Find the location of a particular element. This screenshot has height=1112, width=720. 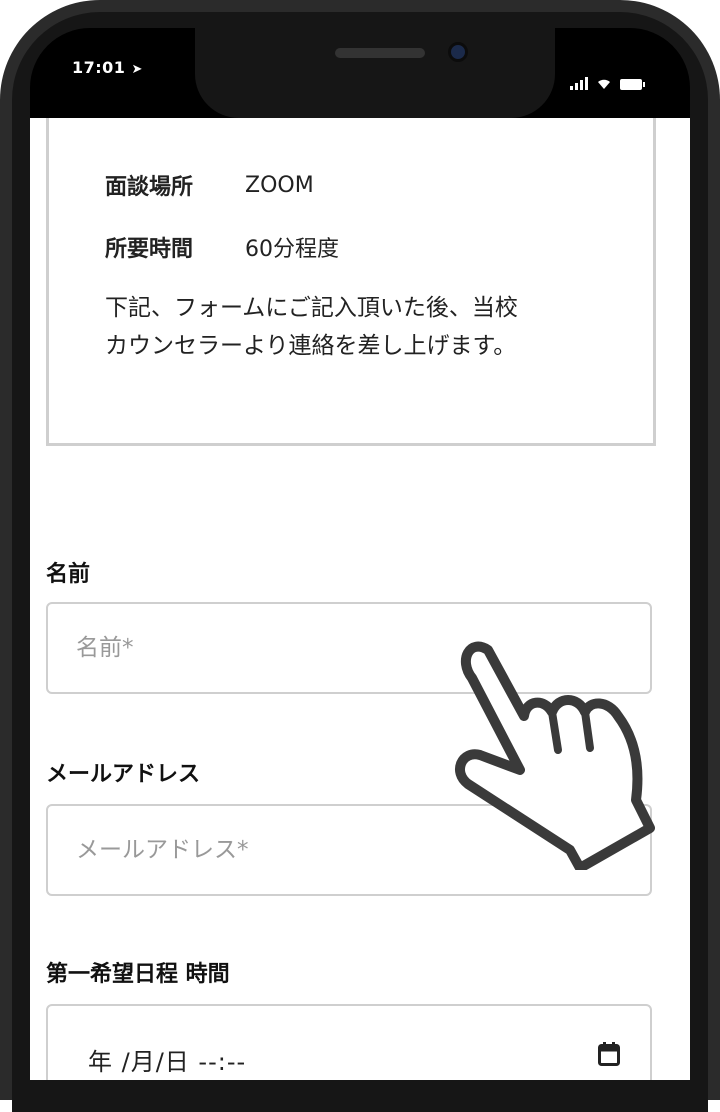

battery-icon is located at coordinates (632, 84).